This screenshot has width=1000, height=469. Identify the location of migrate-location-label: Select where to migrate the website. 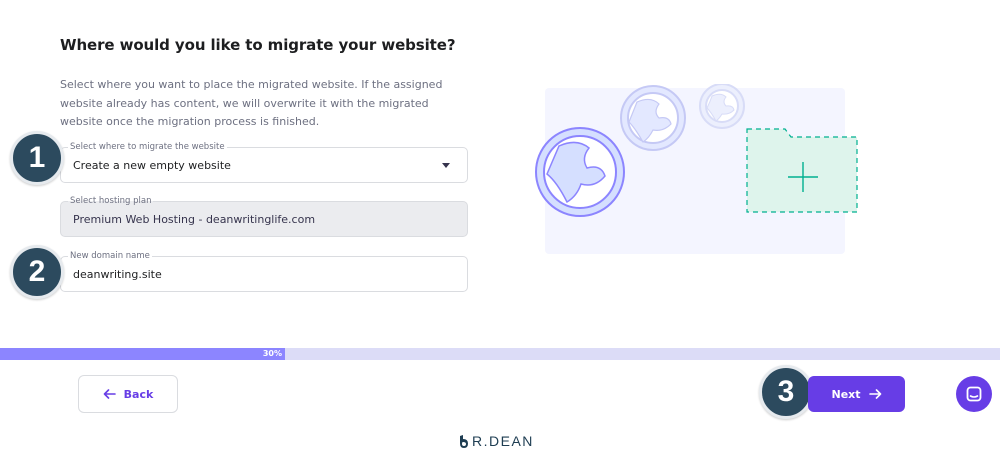
(147, 147).